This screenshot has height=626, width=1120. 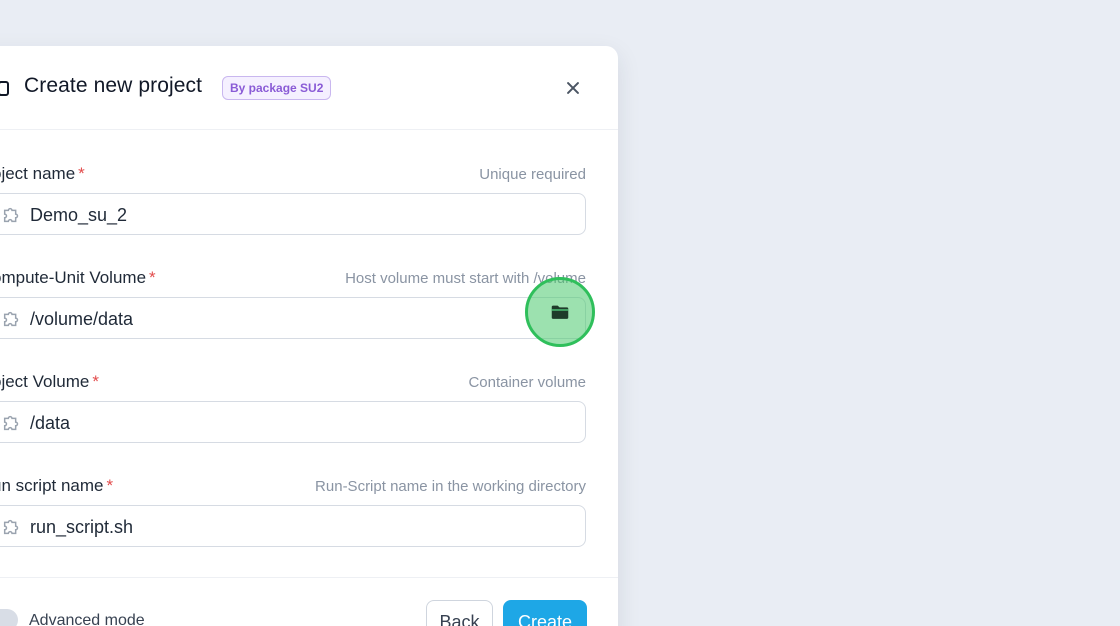 What do you see at coordinates (309, 601) in the screenshot?
I see `dialog-footer: Advanced mode Back Create` at bounding box center [309, 601].